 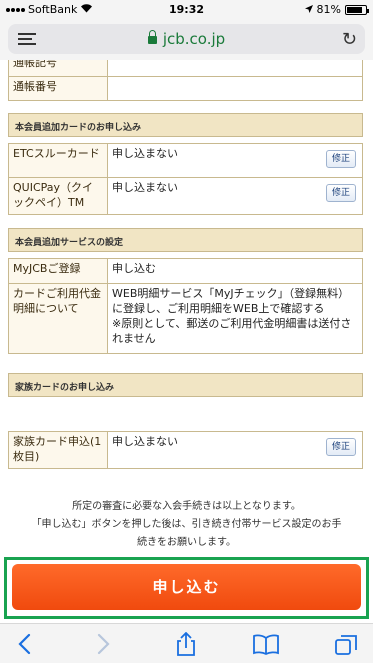 I want to click on browser-url-bar: jcb.co.jp ↻, so click(x=186, y=40).